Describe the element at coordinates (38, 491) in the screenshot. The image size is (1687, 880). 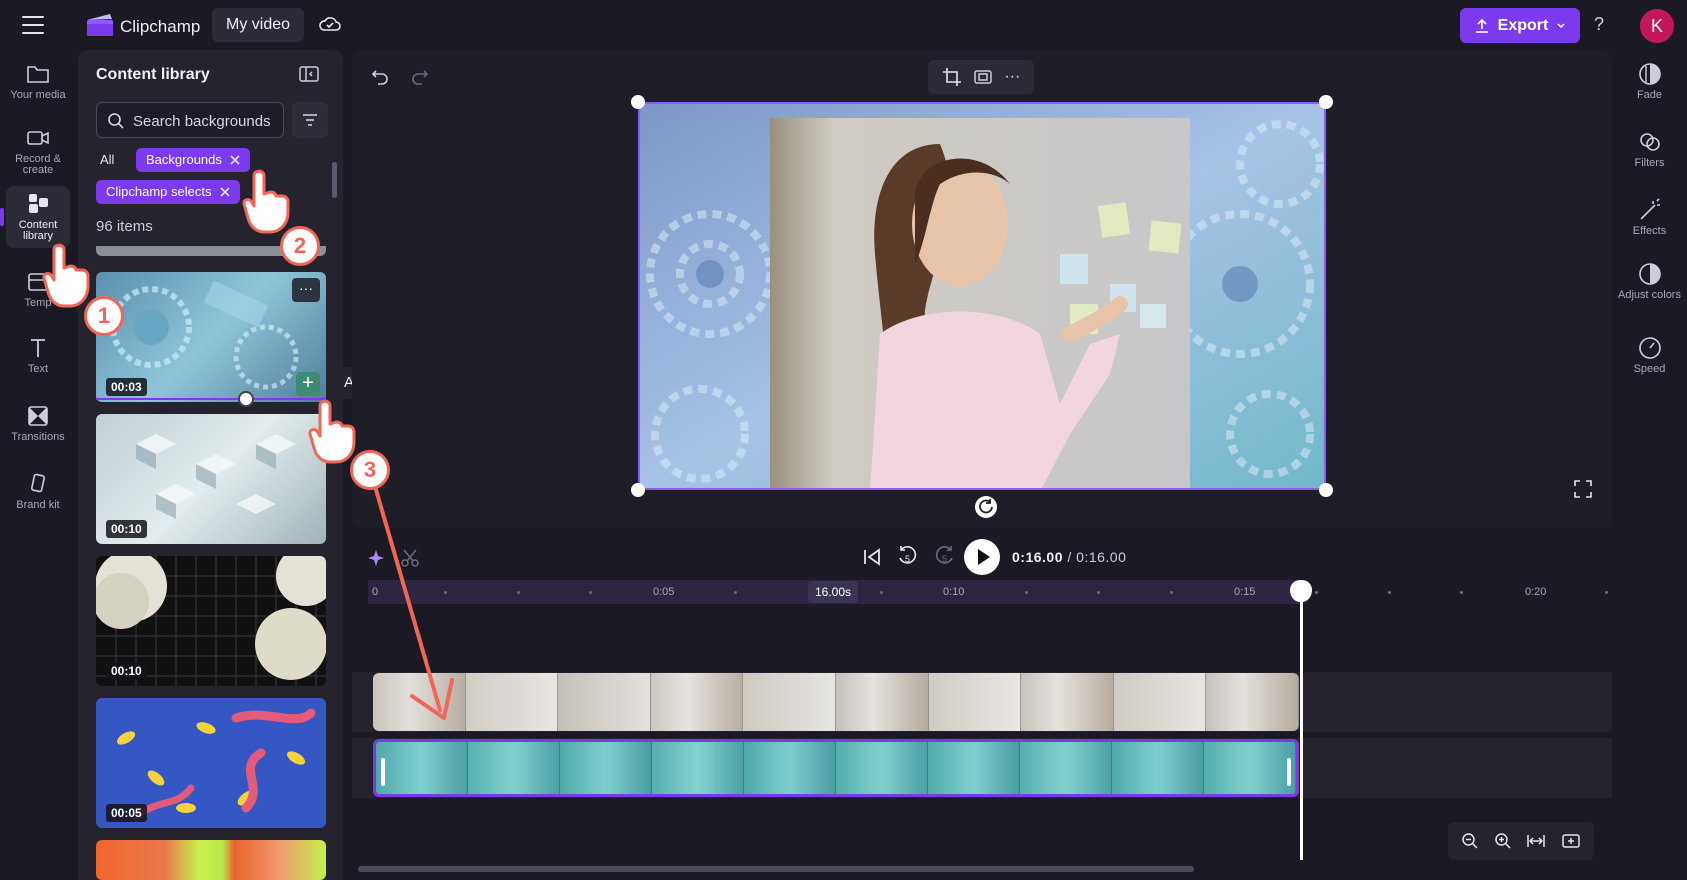
I see `rail-brand-kit: Brand kit` at that location.